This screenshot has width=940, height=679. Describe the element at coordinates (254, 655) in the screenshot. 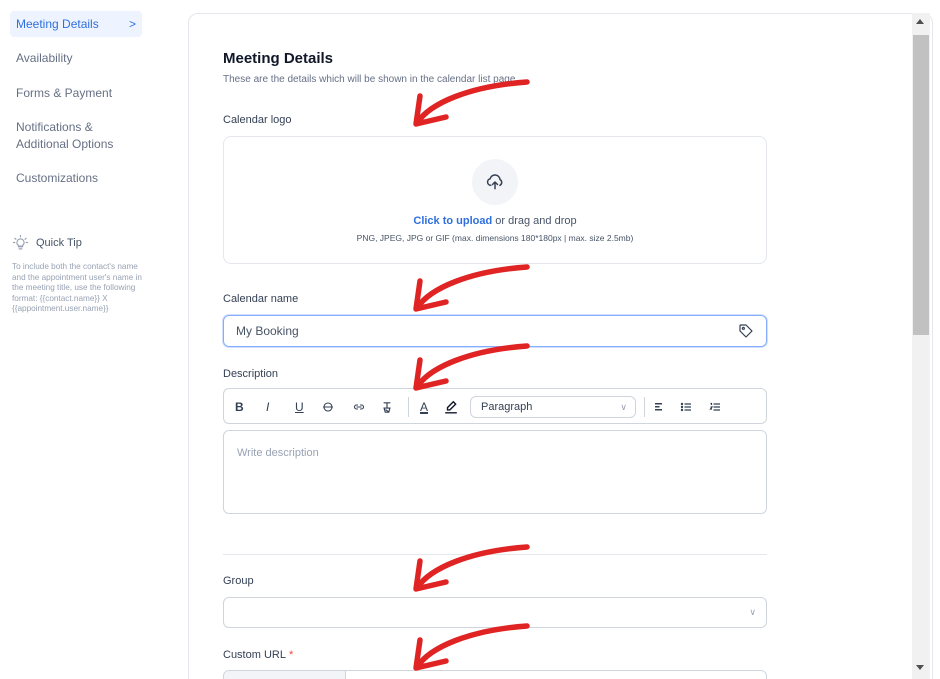

I see `custom-url-label-text: Custom URL` at that location.